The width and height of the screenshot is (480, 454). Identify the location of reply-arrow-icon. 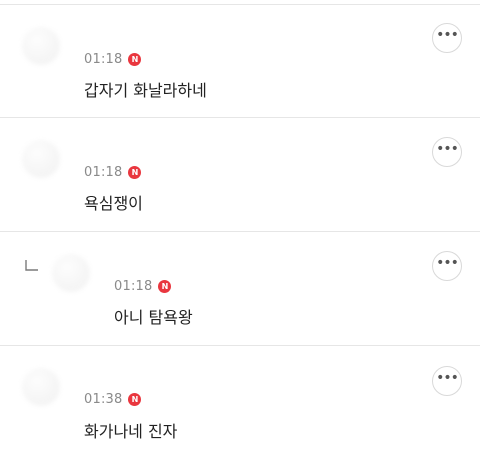
(31, 265).